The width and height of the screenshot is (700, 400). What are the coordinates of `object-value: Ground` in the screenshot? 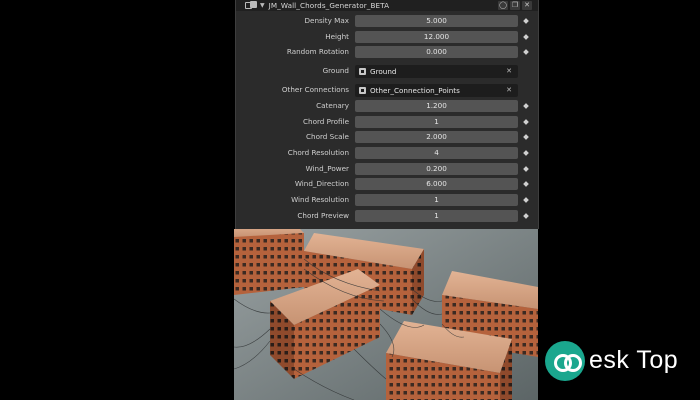 It's located at (383, 71).